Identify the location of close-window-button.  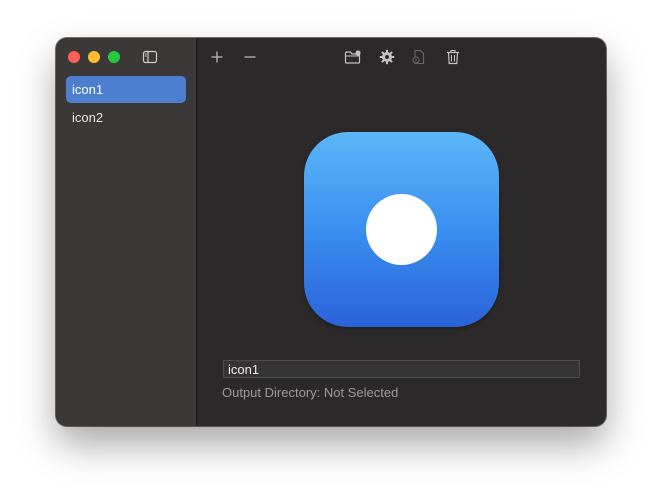
(74, 57).